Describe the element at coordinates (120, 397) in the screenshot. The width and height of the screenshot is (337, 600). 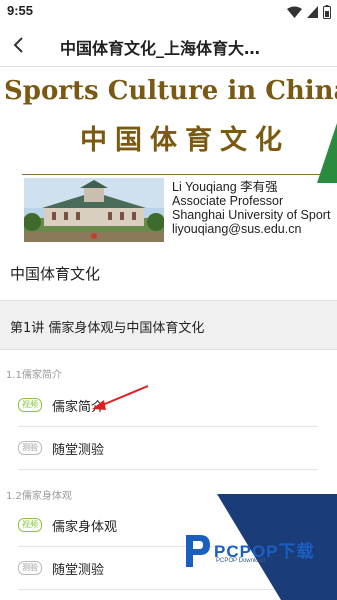
I see `annotation-arrow-icon` at that location.